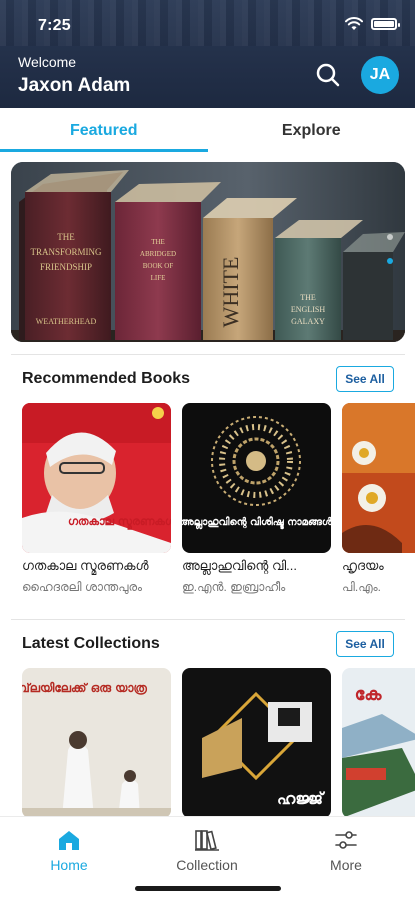  What do you see at coordinates (328, 75) in the screenshot?
I see `search-icon` at bounding box center [328, 75].